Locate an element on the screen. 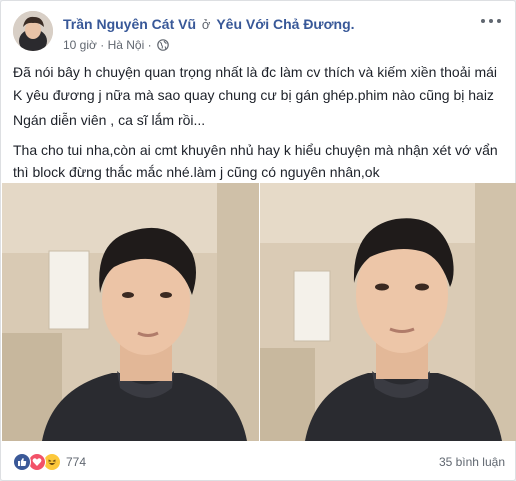  post-meta: 10 giờ · Hà Nội · is located at coordinates (116, 44).